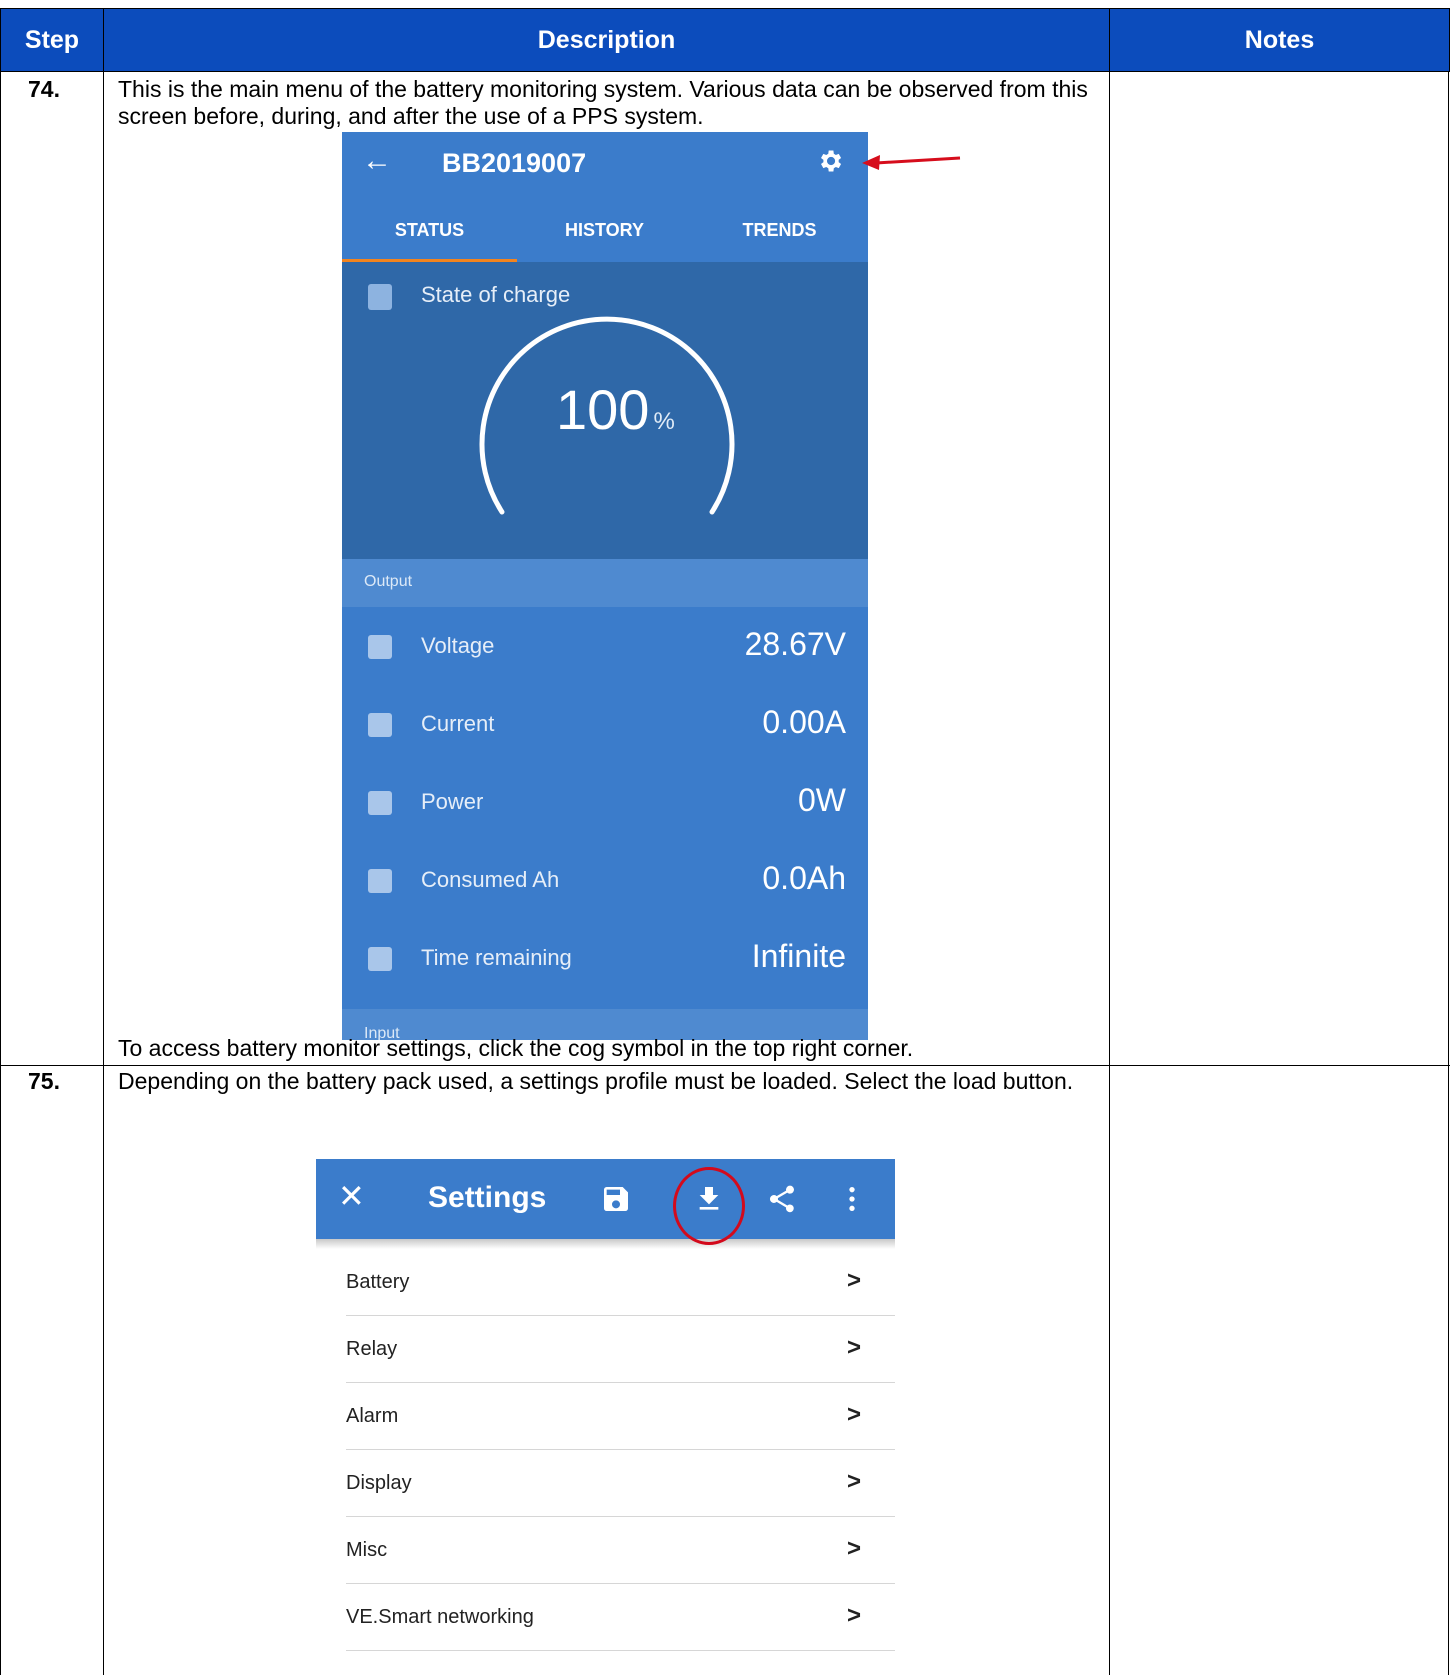 The width and height of the screenshot is (1450, 1675). What do you see at coordinates (664, 421) in the screenshot?
I see `soc-unit: %` at bounding box center [664, 421].